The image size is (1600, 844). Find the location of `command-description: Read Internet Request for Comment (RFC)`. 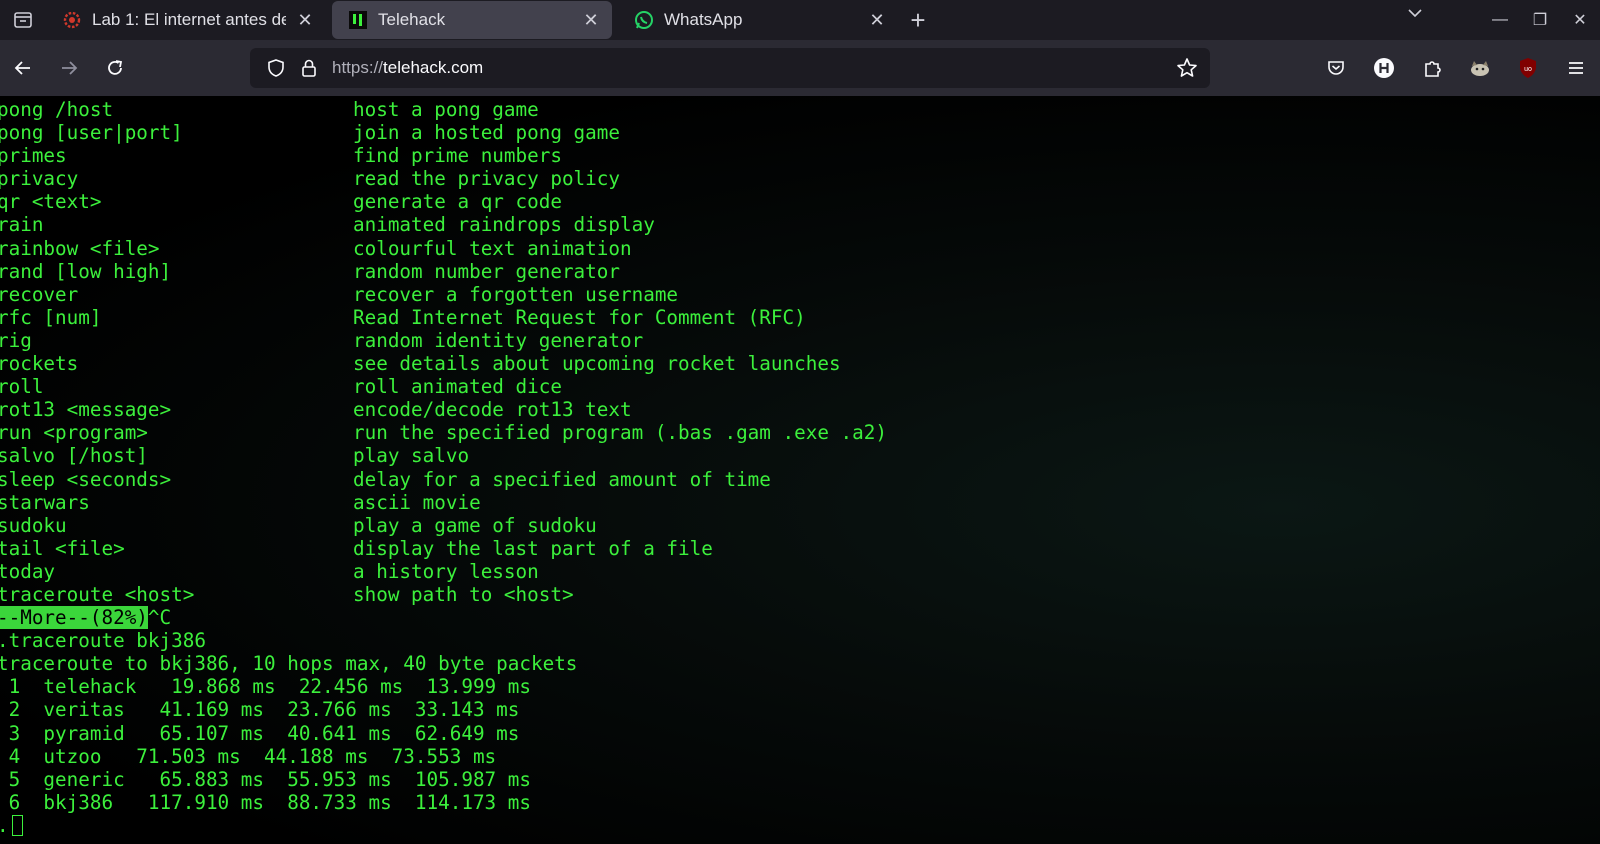

command-description: Read Internet Request for Comment (RFC) is located at coordinates (579, 317).